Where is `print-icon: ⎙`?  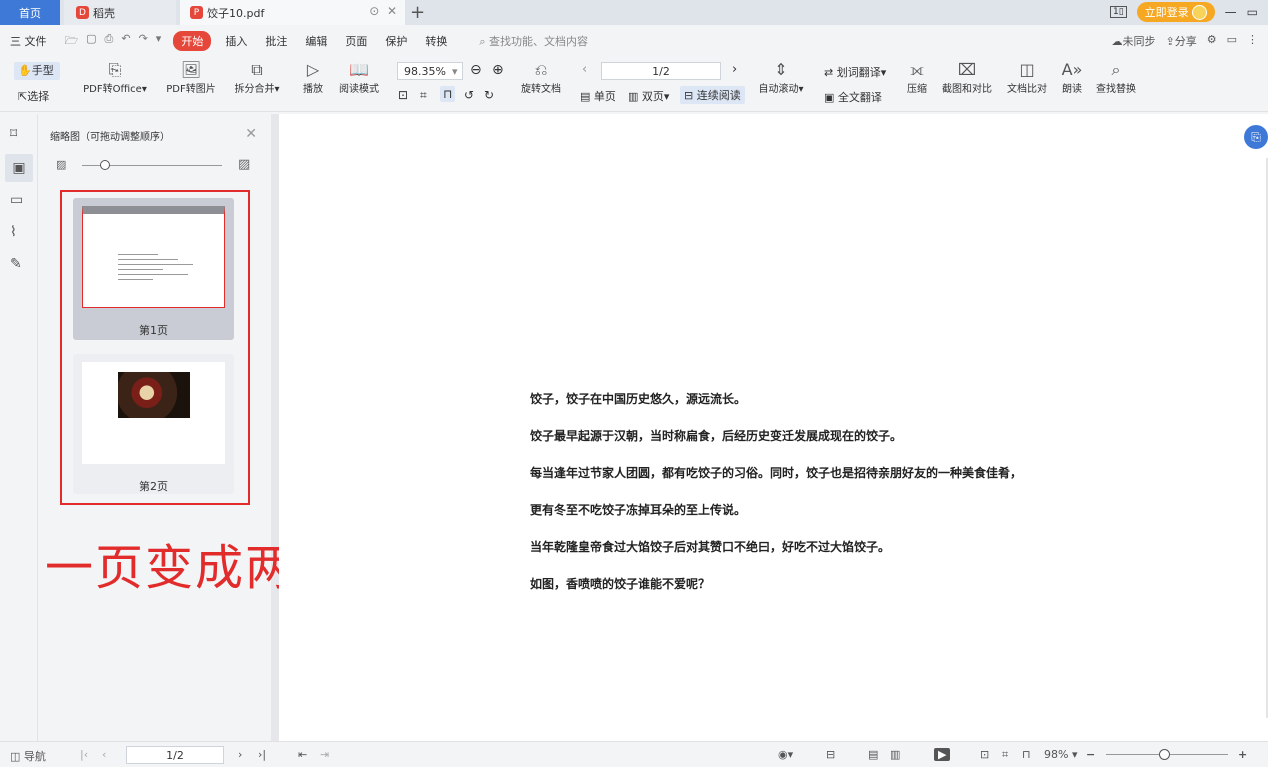
print-icon: ⎙ is located at coordinates (109, 41).